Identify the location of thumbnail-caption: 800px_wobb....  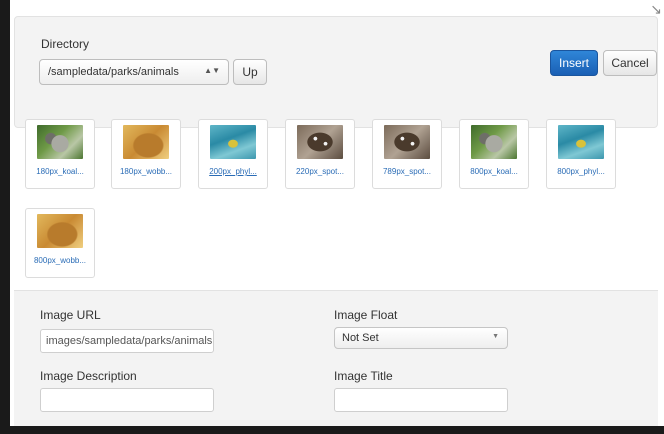
(60, 260).